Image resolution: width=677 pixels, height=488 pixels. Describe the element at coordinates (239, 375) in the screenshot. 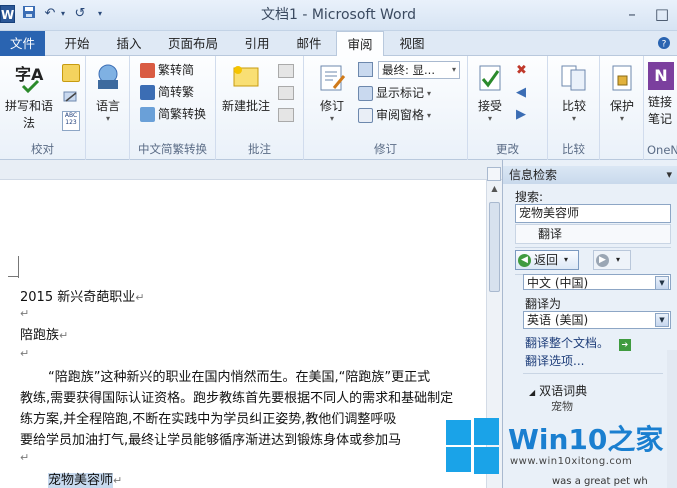

I see `document-body-line-1: “陪跑族”这种新兴的职业在国内悄然而生。在美国,“陪跑族”更正式` at that location.